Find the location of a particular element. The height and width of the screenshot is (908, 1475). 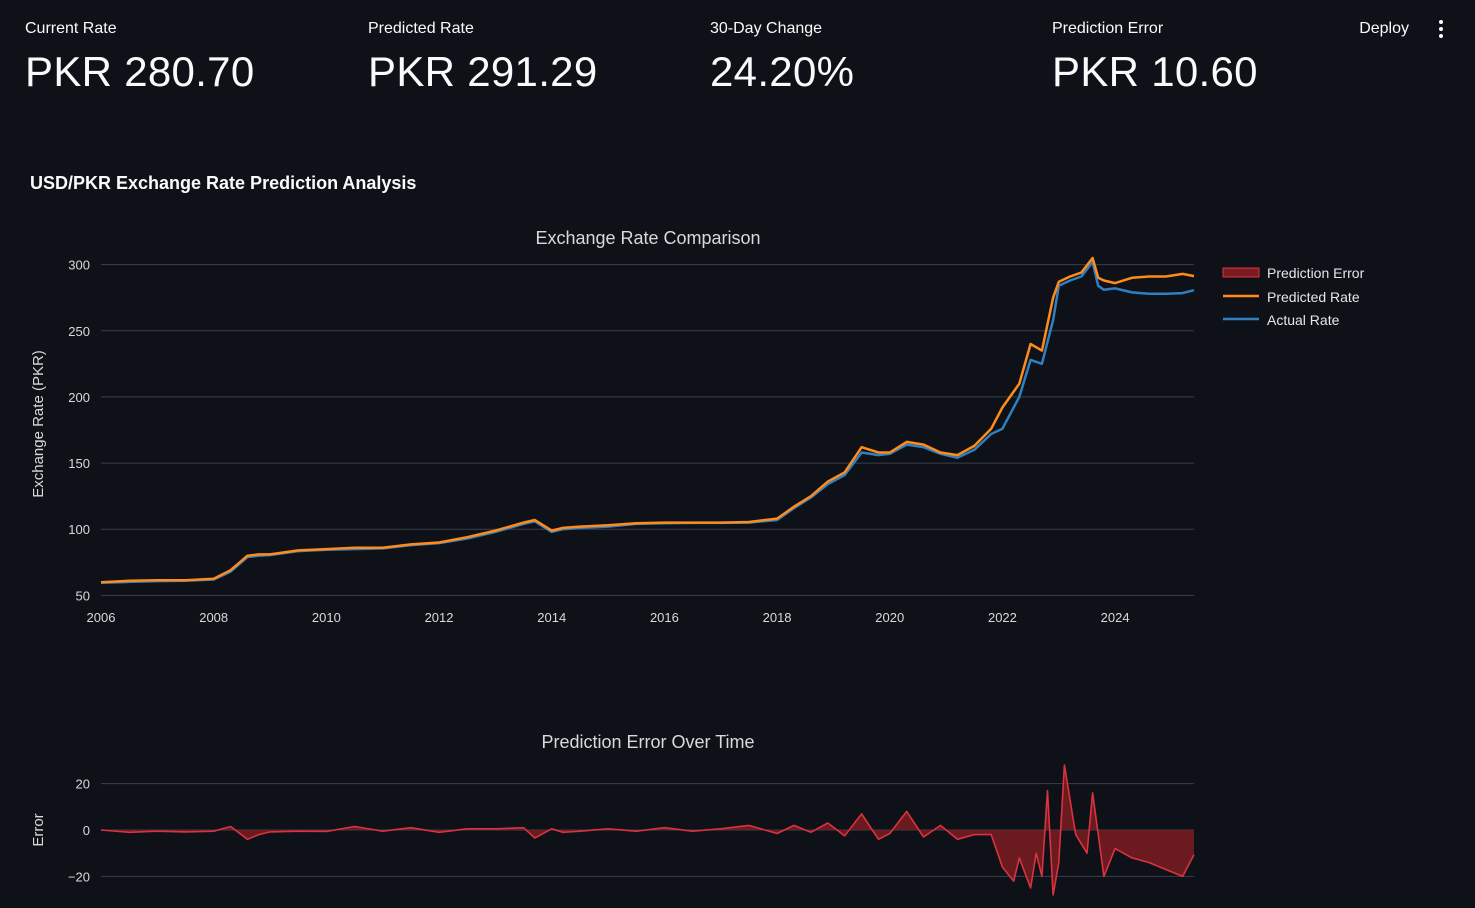

y-tick-label: 100 is located at coordinates (79, 529).